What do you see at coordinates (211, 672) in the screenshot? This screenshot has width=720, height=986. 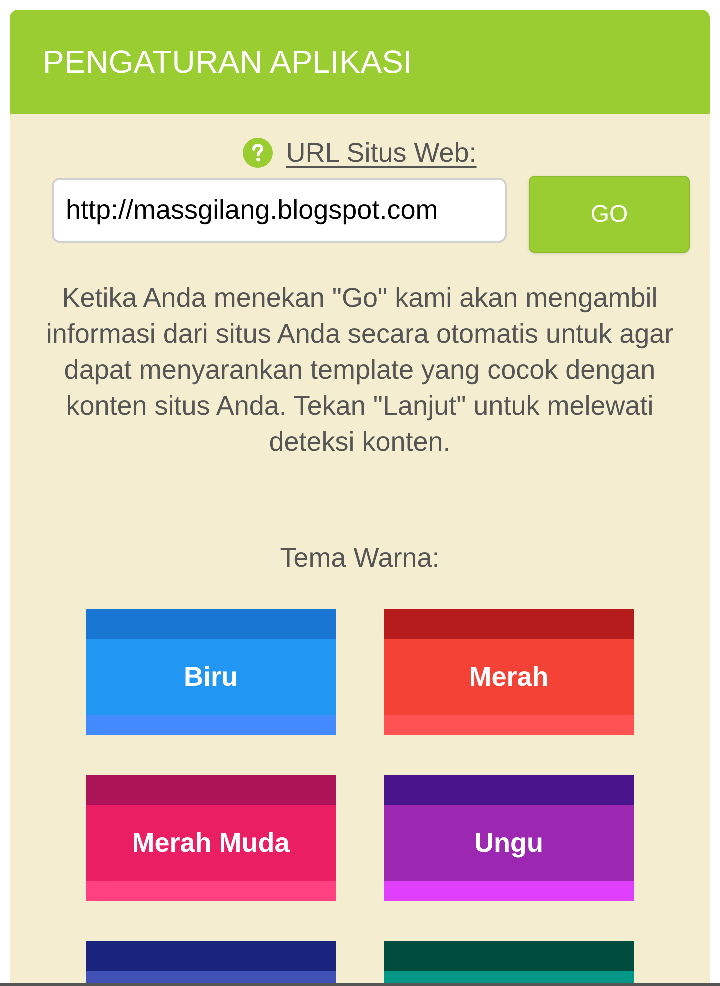 I see `theme-option: Biru` at bounding box center [211, 672].